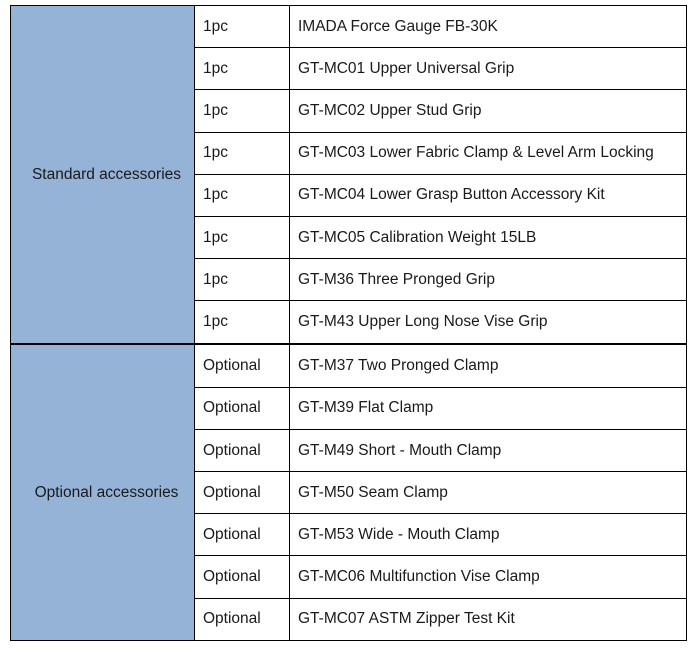  Describe the element at coordinates (488, 322) in the screenshot. I see `description-cell: GT-M43 Upper Long Nose Vise Grip` at that location.